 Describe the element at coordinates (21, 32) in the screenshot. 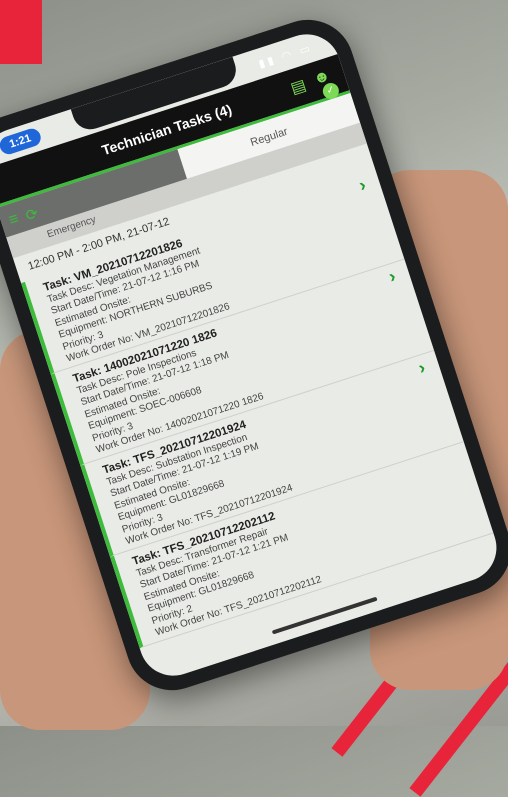

I see `red-corner-accent` at that location.